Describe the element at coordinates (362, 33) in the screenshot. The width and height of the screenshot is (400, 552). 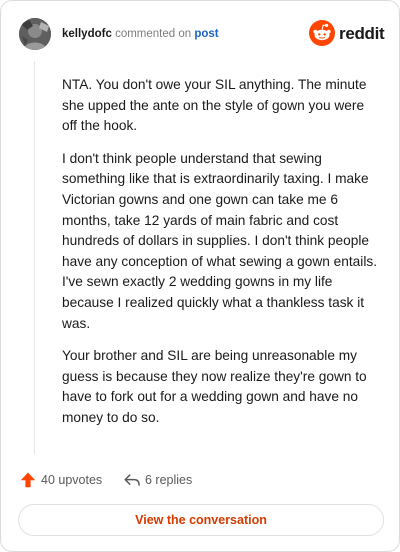
I see `reddit-wordmark: reddit` at that location.